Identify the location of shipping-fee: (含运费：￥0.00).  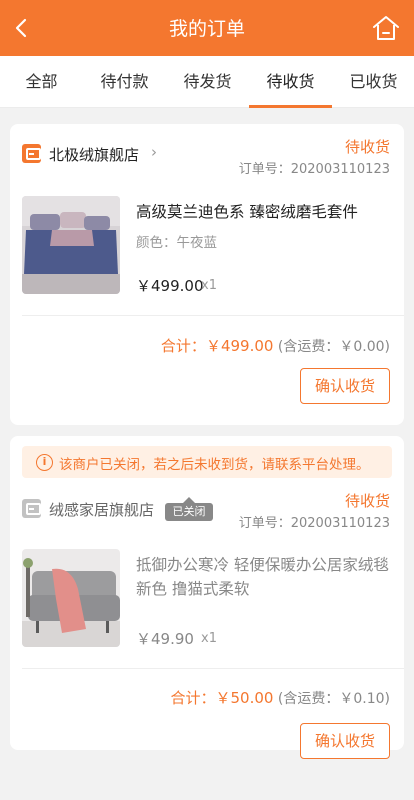
(333, 347).